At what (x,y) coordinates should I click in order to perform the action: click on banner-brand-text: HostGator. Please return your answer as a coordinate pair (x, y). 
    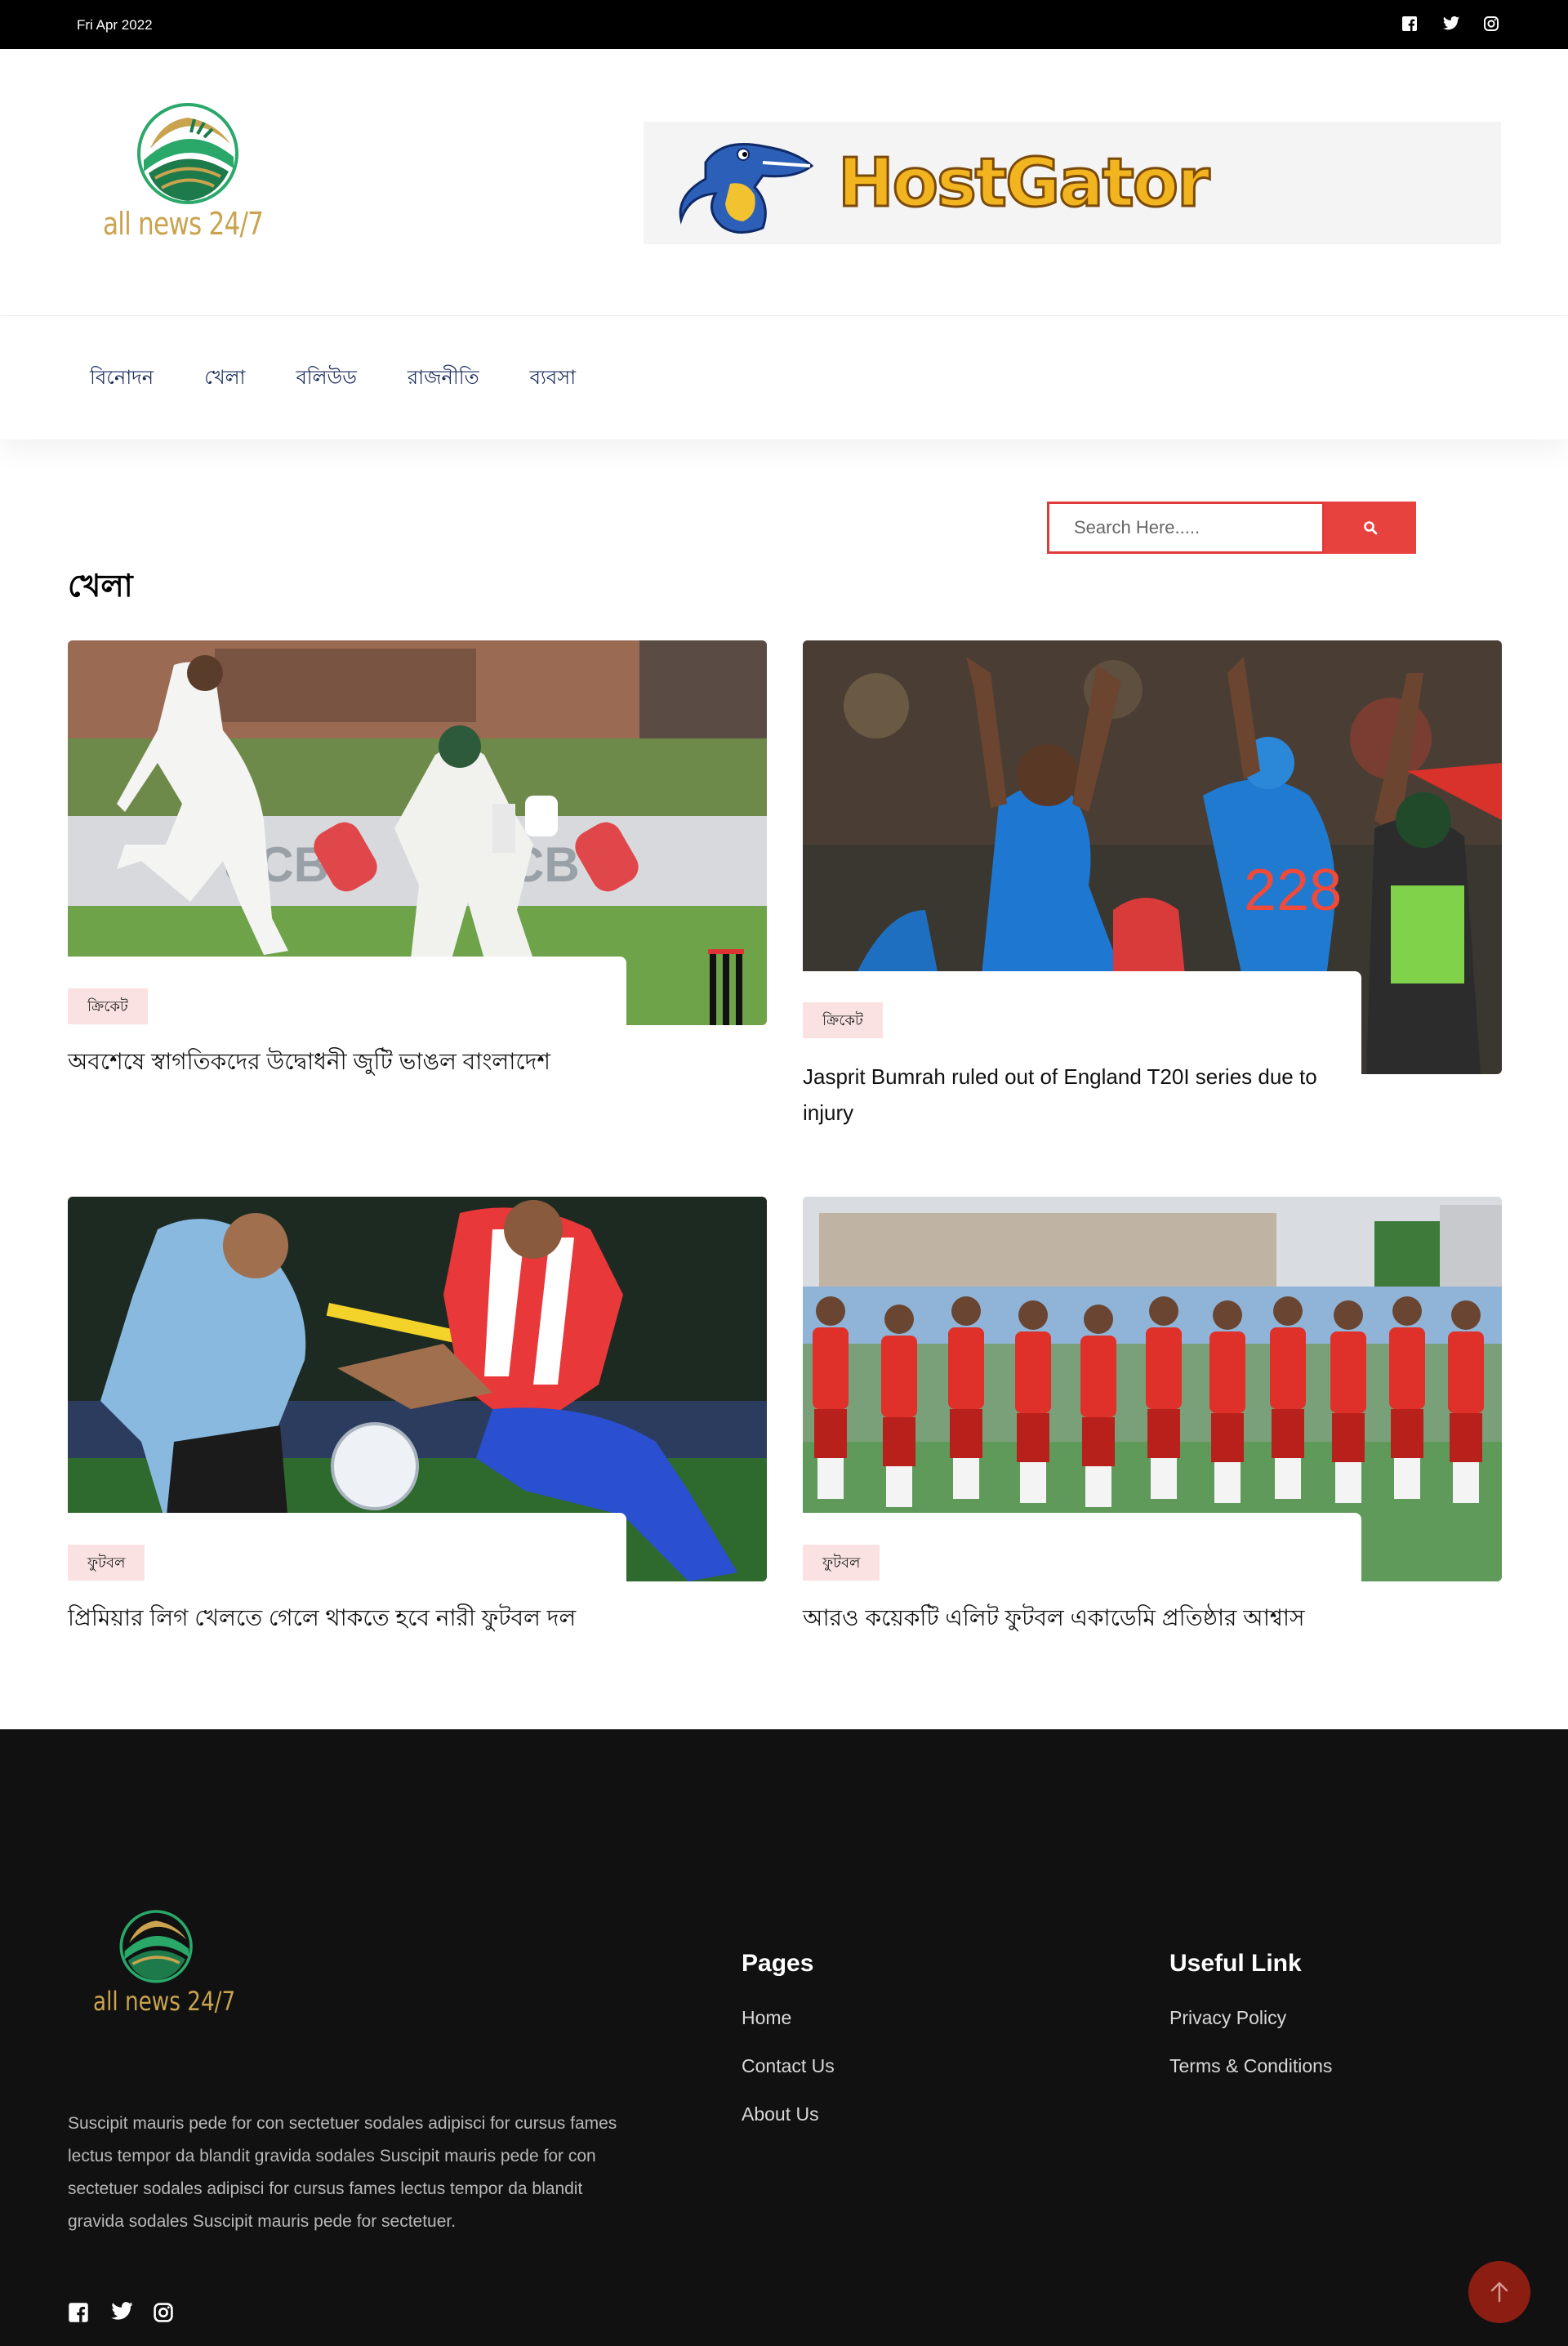
    Looking at the image, I should click on (1024, 184).